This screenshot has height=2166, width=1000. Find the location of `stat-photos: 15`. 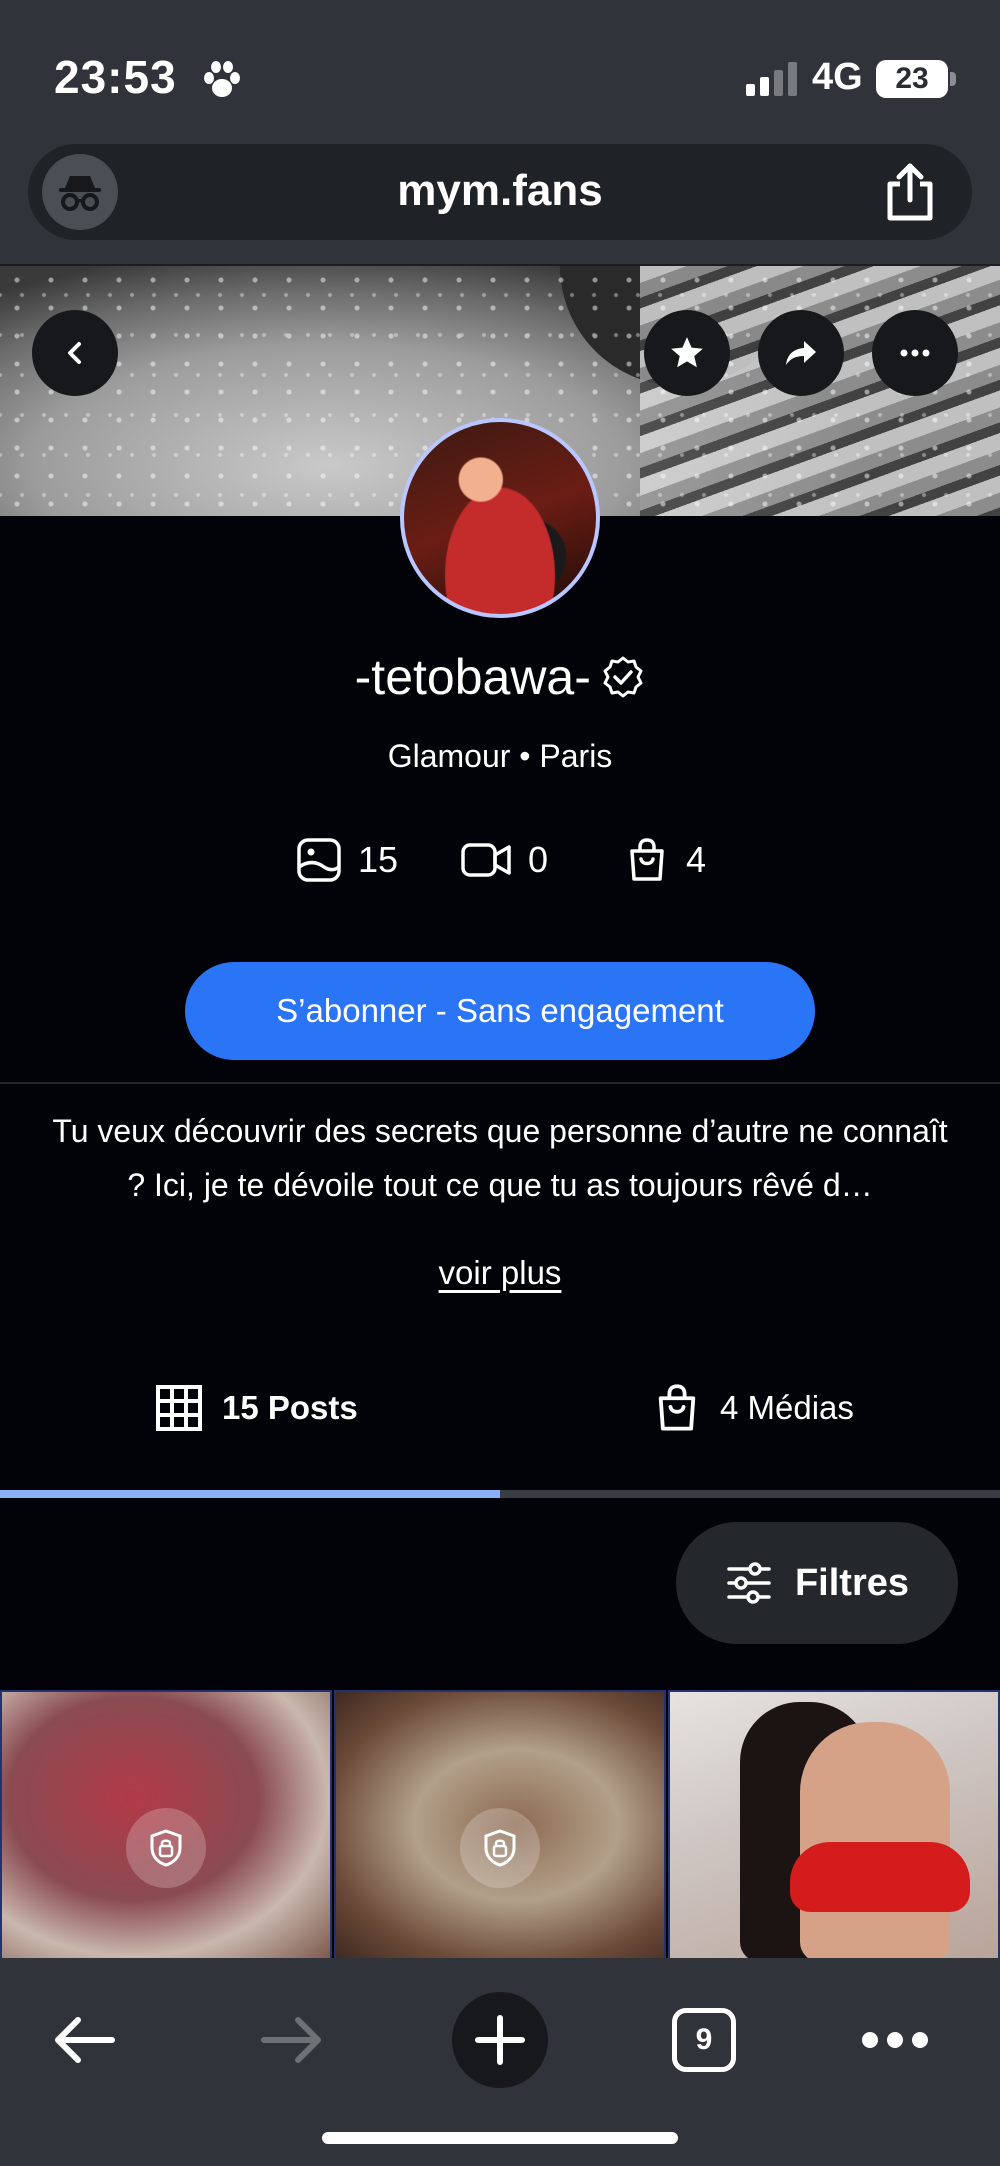

stat-photos: 15 is located at coordinates (347, 860).